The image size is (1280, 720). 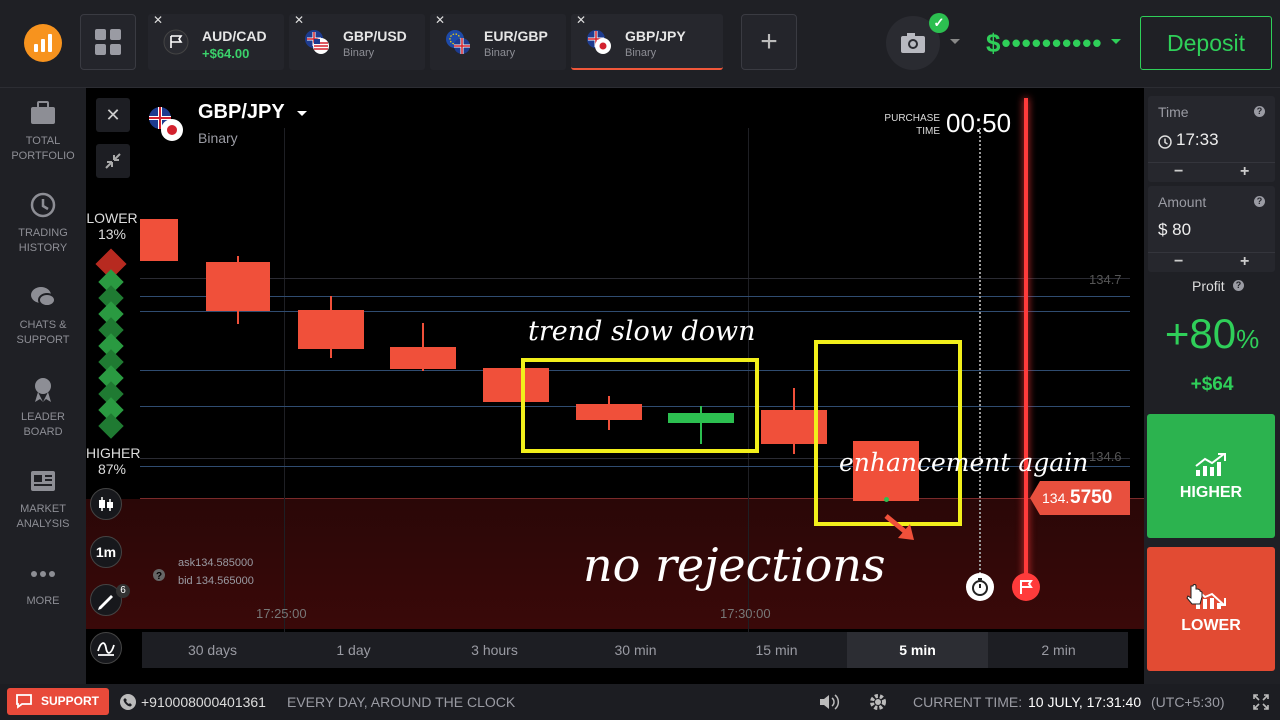 What do you see at coordinates (1174, 230) in the screenshot?
I see `amount-value: $ 80` at bounding box center [1174, 230].